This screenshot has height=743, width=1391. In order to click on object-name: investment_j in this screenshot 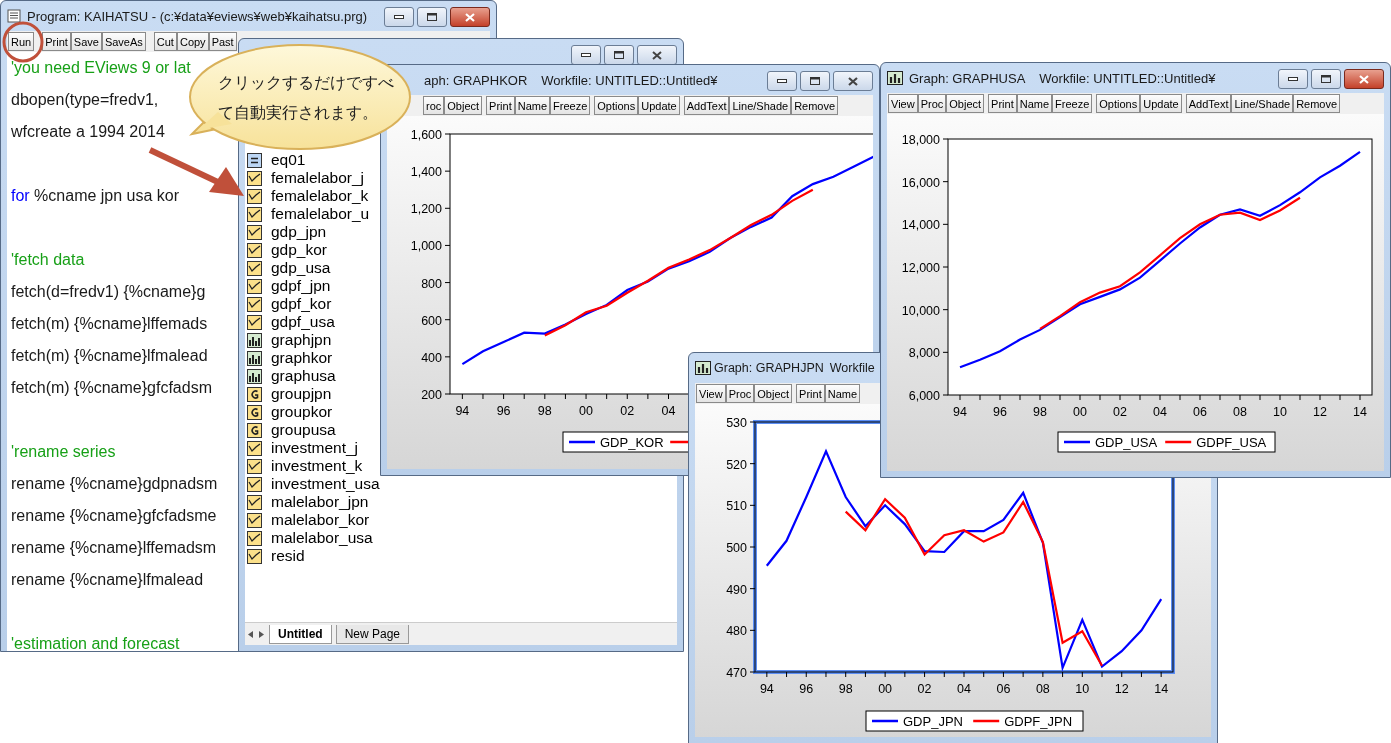, I will do `click(314, 448)`.